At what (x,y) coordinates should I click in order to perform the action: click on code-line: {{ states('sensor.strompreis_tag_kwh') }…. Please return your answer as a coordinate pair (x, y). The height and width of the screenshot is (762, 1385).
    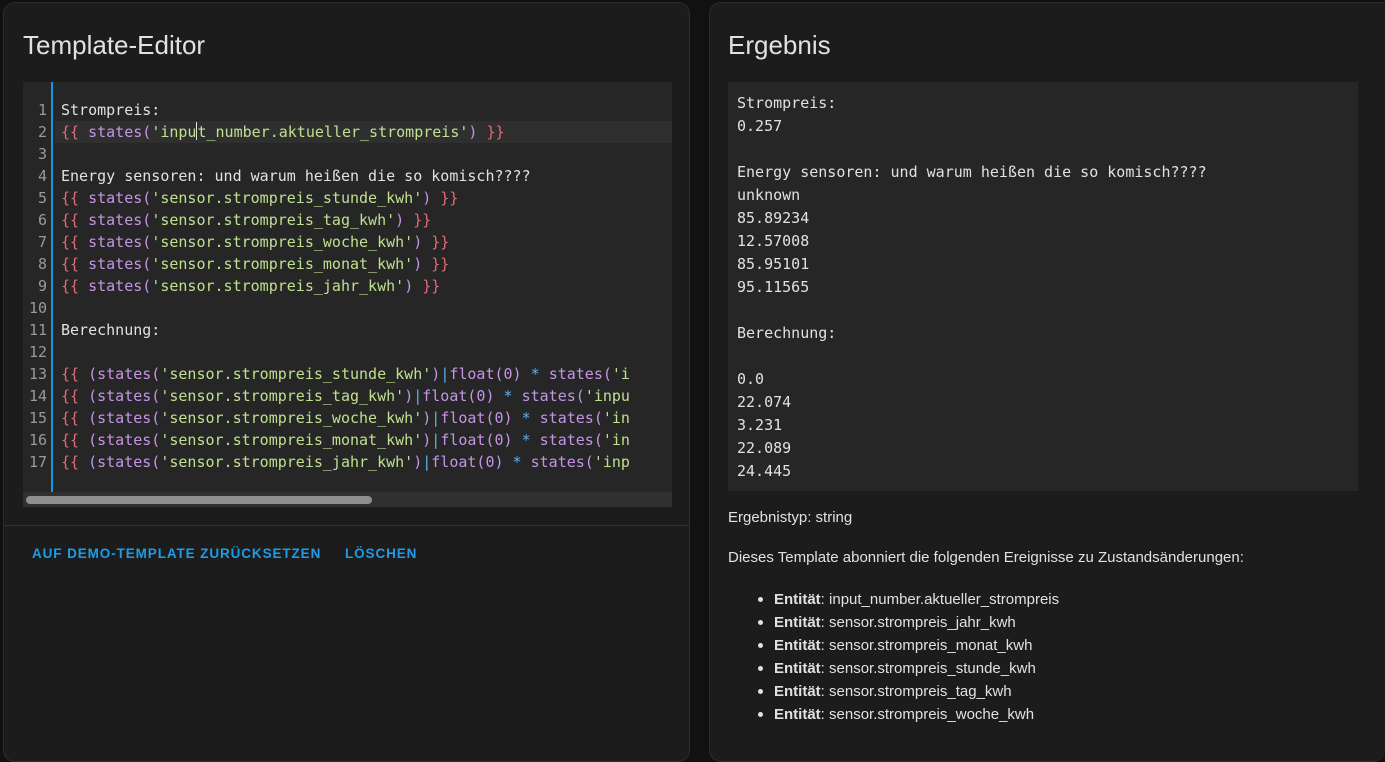
    Looking at the image, I should click on (366, 220).